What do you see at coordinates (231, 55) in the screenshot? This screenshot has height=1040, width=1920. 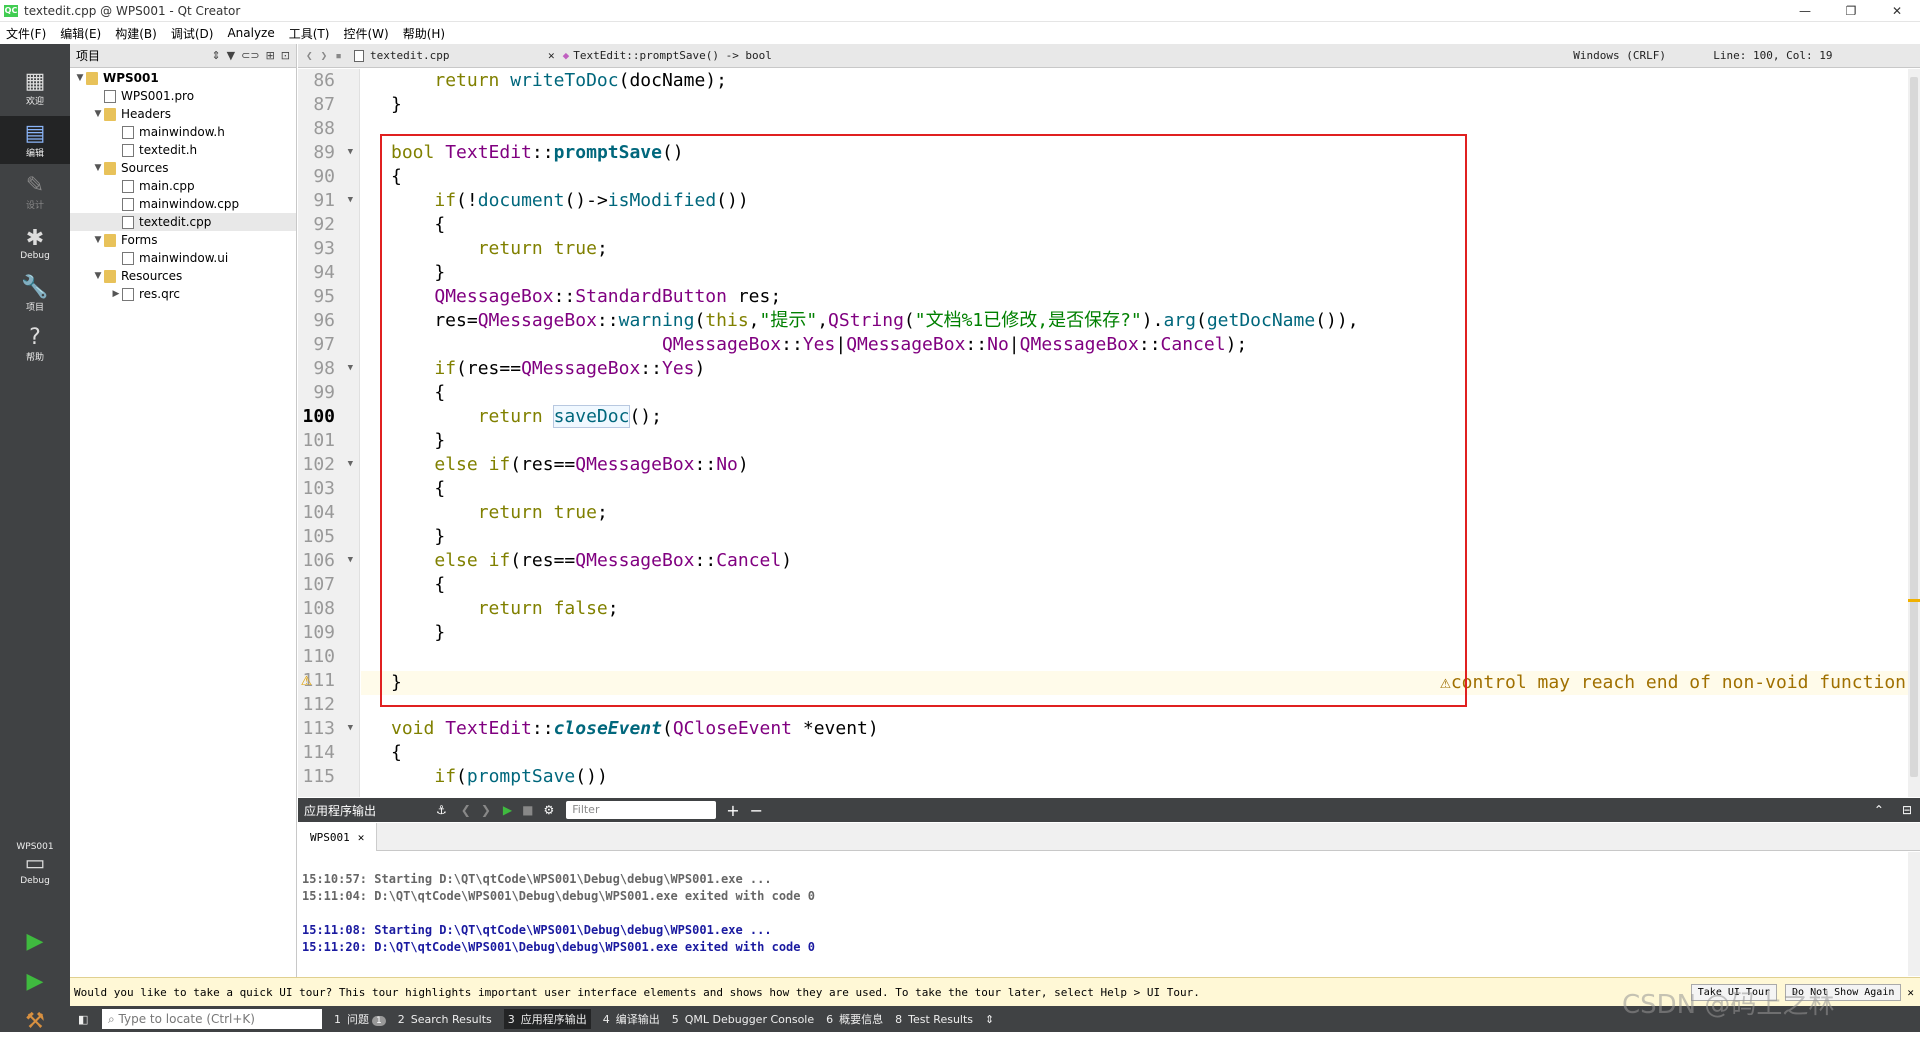 I see `filter-icon: ▼` at bounding box center [231, 55].